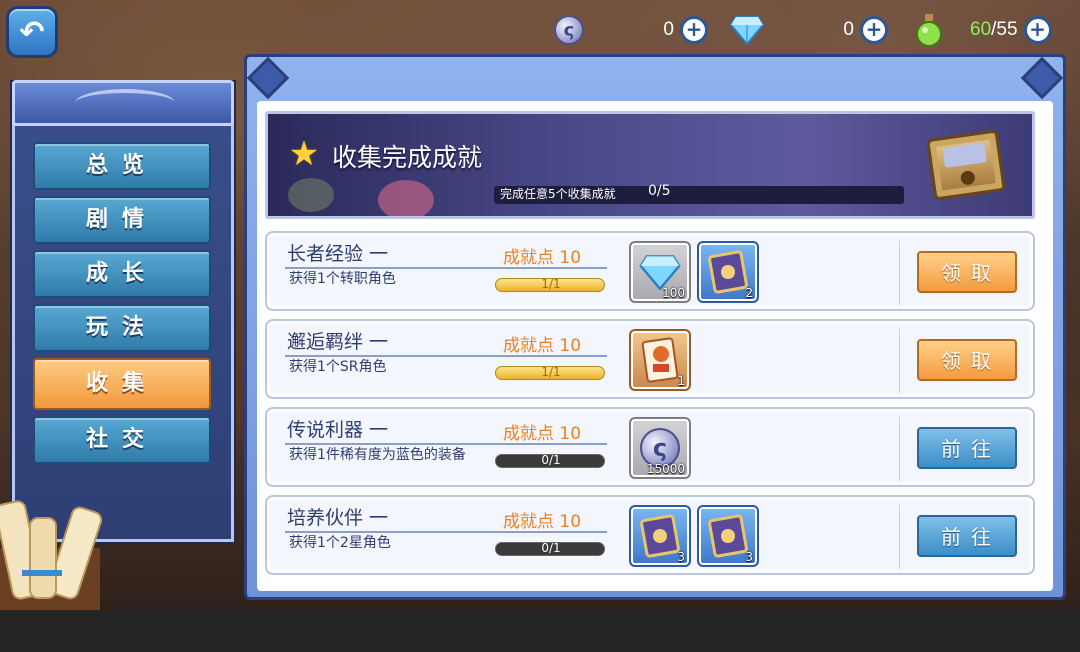 This screenshot has width=1080, height=652. I want to click on reward-silver-coin: ς 15000, so click(660, 448).